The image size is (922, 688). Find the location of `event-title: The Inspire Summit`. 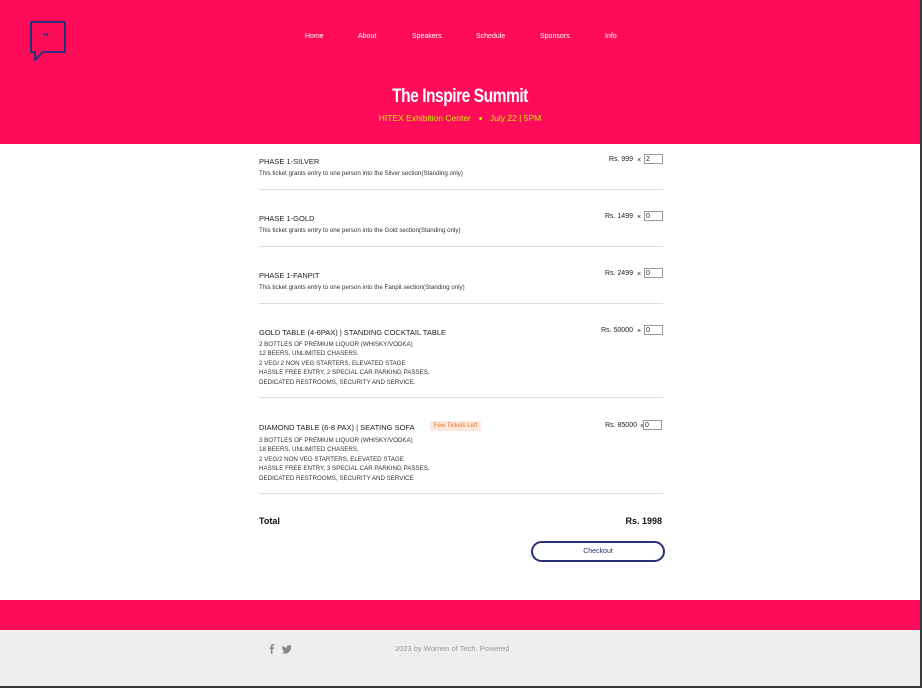

event-title: The Inspire Summit is located at coordinates (460, 96).